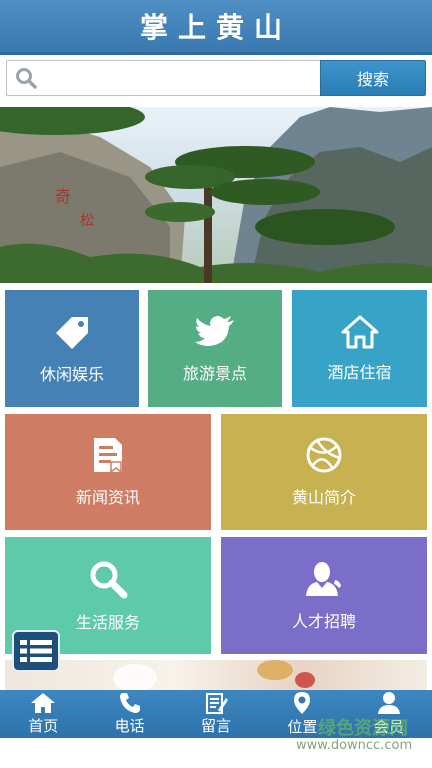  What do you see at coordinates (388, 703) in the screenshot?
I see `user-icon` at bounding box center [388, 703].